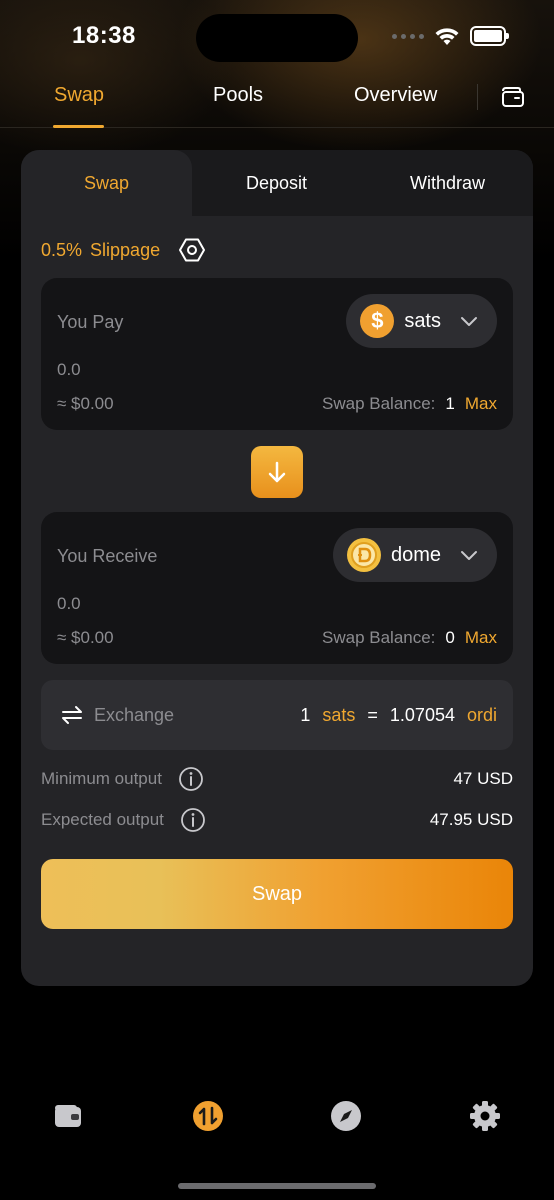  Describe the element at coordinates (379, 637) in the screenshot. I see `receive-balance-label: Swap Balance:` at that location.